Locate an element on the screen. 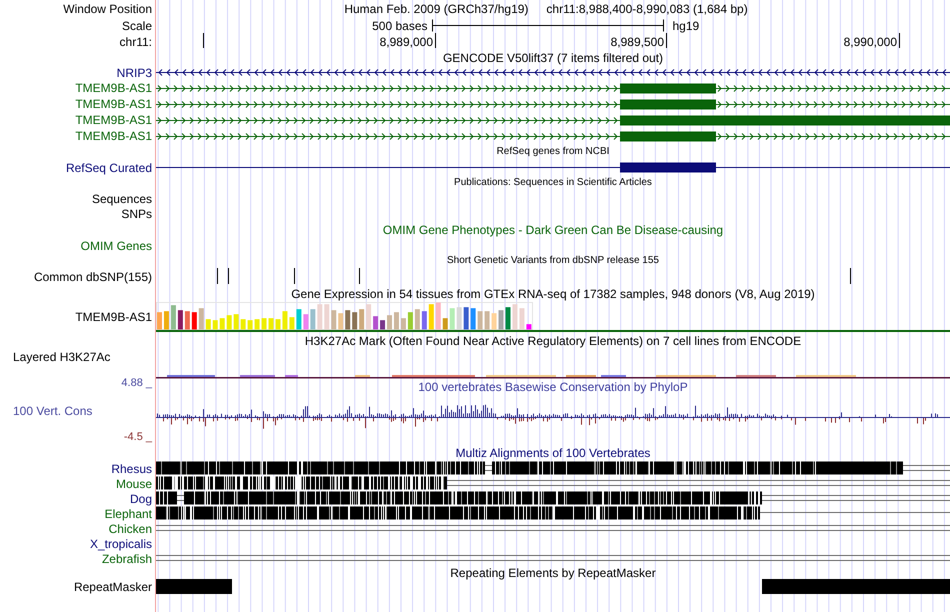  coordinate-label: 8,989,000 is located at coordinates (406, 42).